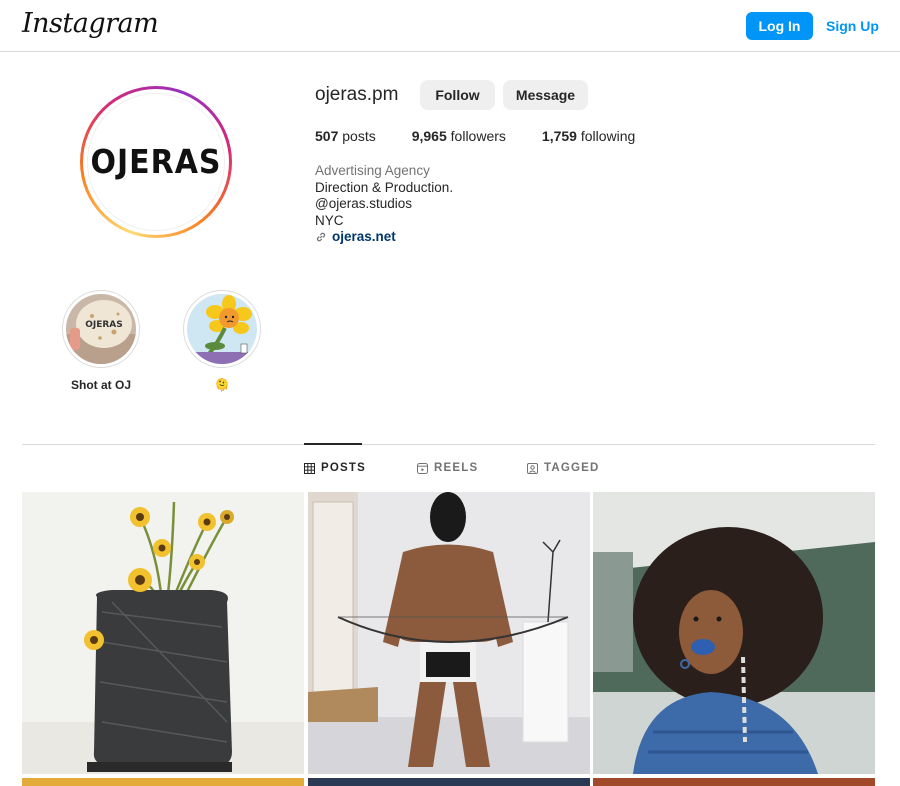  Describe the element at coordinates (563, 468) in the screenshot. I see `tab-tagged: TAGGED` at that location.